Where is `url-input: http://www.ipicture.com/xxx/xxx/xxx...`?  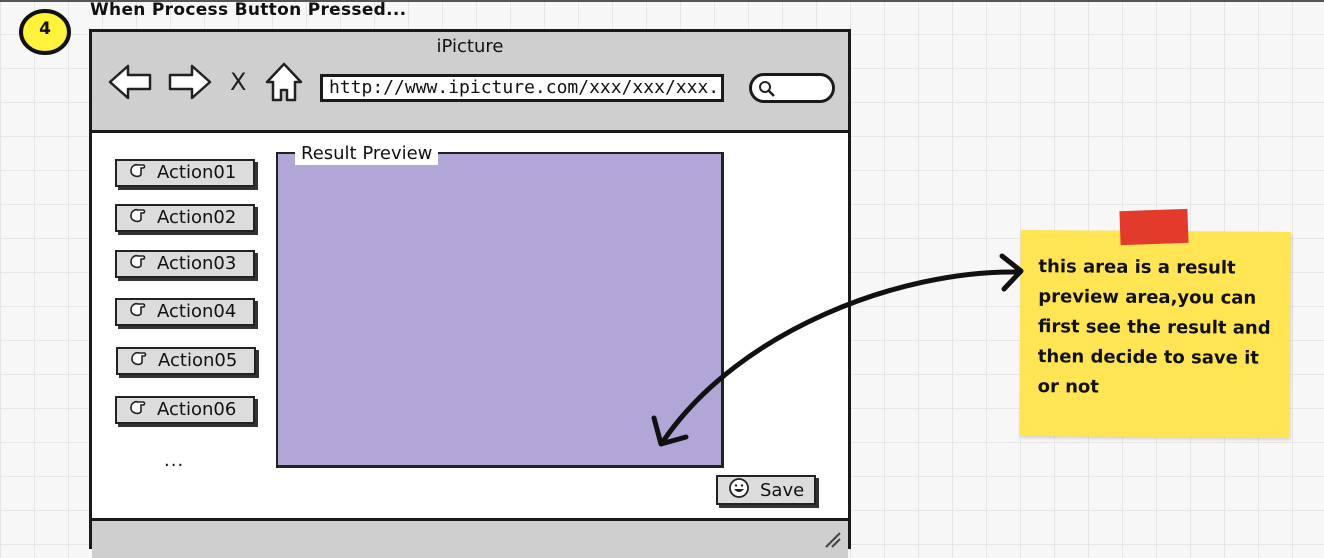 url-input: http://www.ipicture.com/xxx/xxx/xxx... is located at coordinates (522, 88).